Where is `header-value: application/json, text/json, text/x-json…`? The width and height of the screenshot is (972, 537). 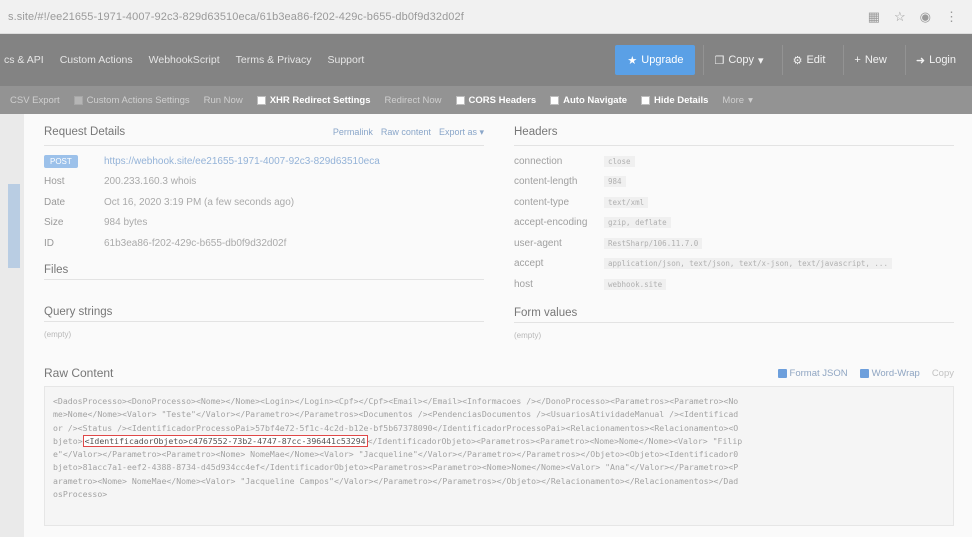
header-value: application/json, text/json, text/x-json… is located at coordinates (748, 264).